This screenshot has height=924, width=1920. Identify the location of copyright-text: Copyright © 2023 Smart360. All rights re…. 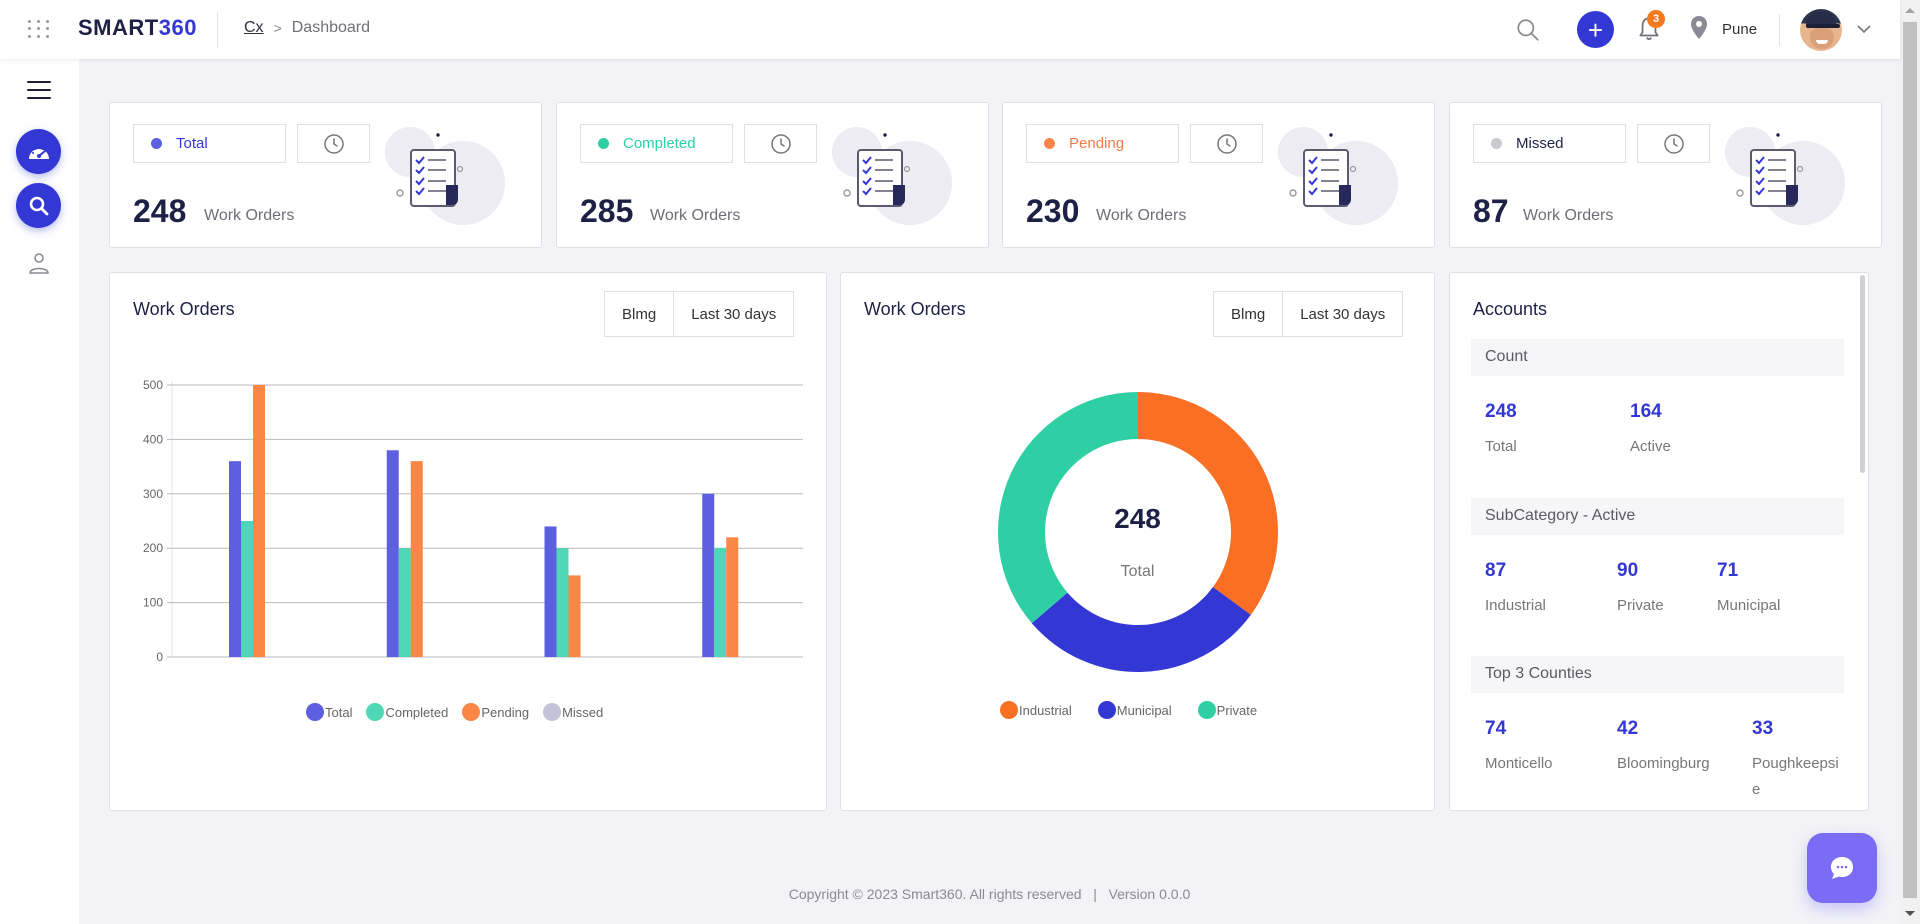
(935, 894).